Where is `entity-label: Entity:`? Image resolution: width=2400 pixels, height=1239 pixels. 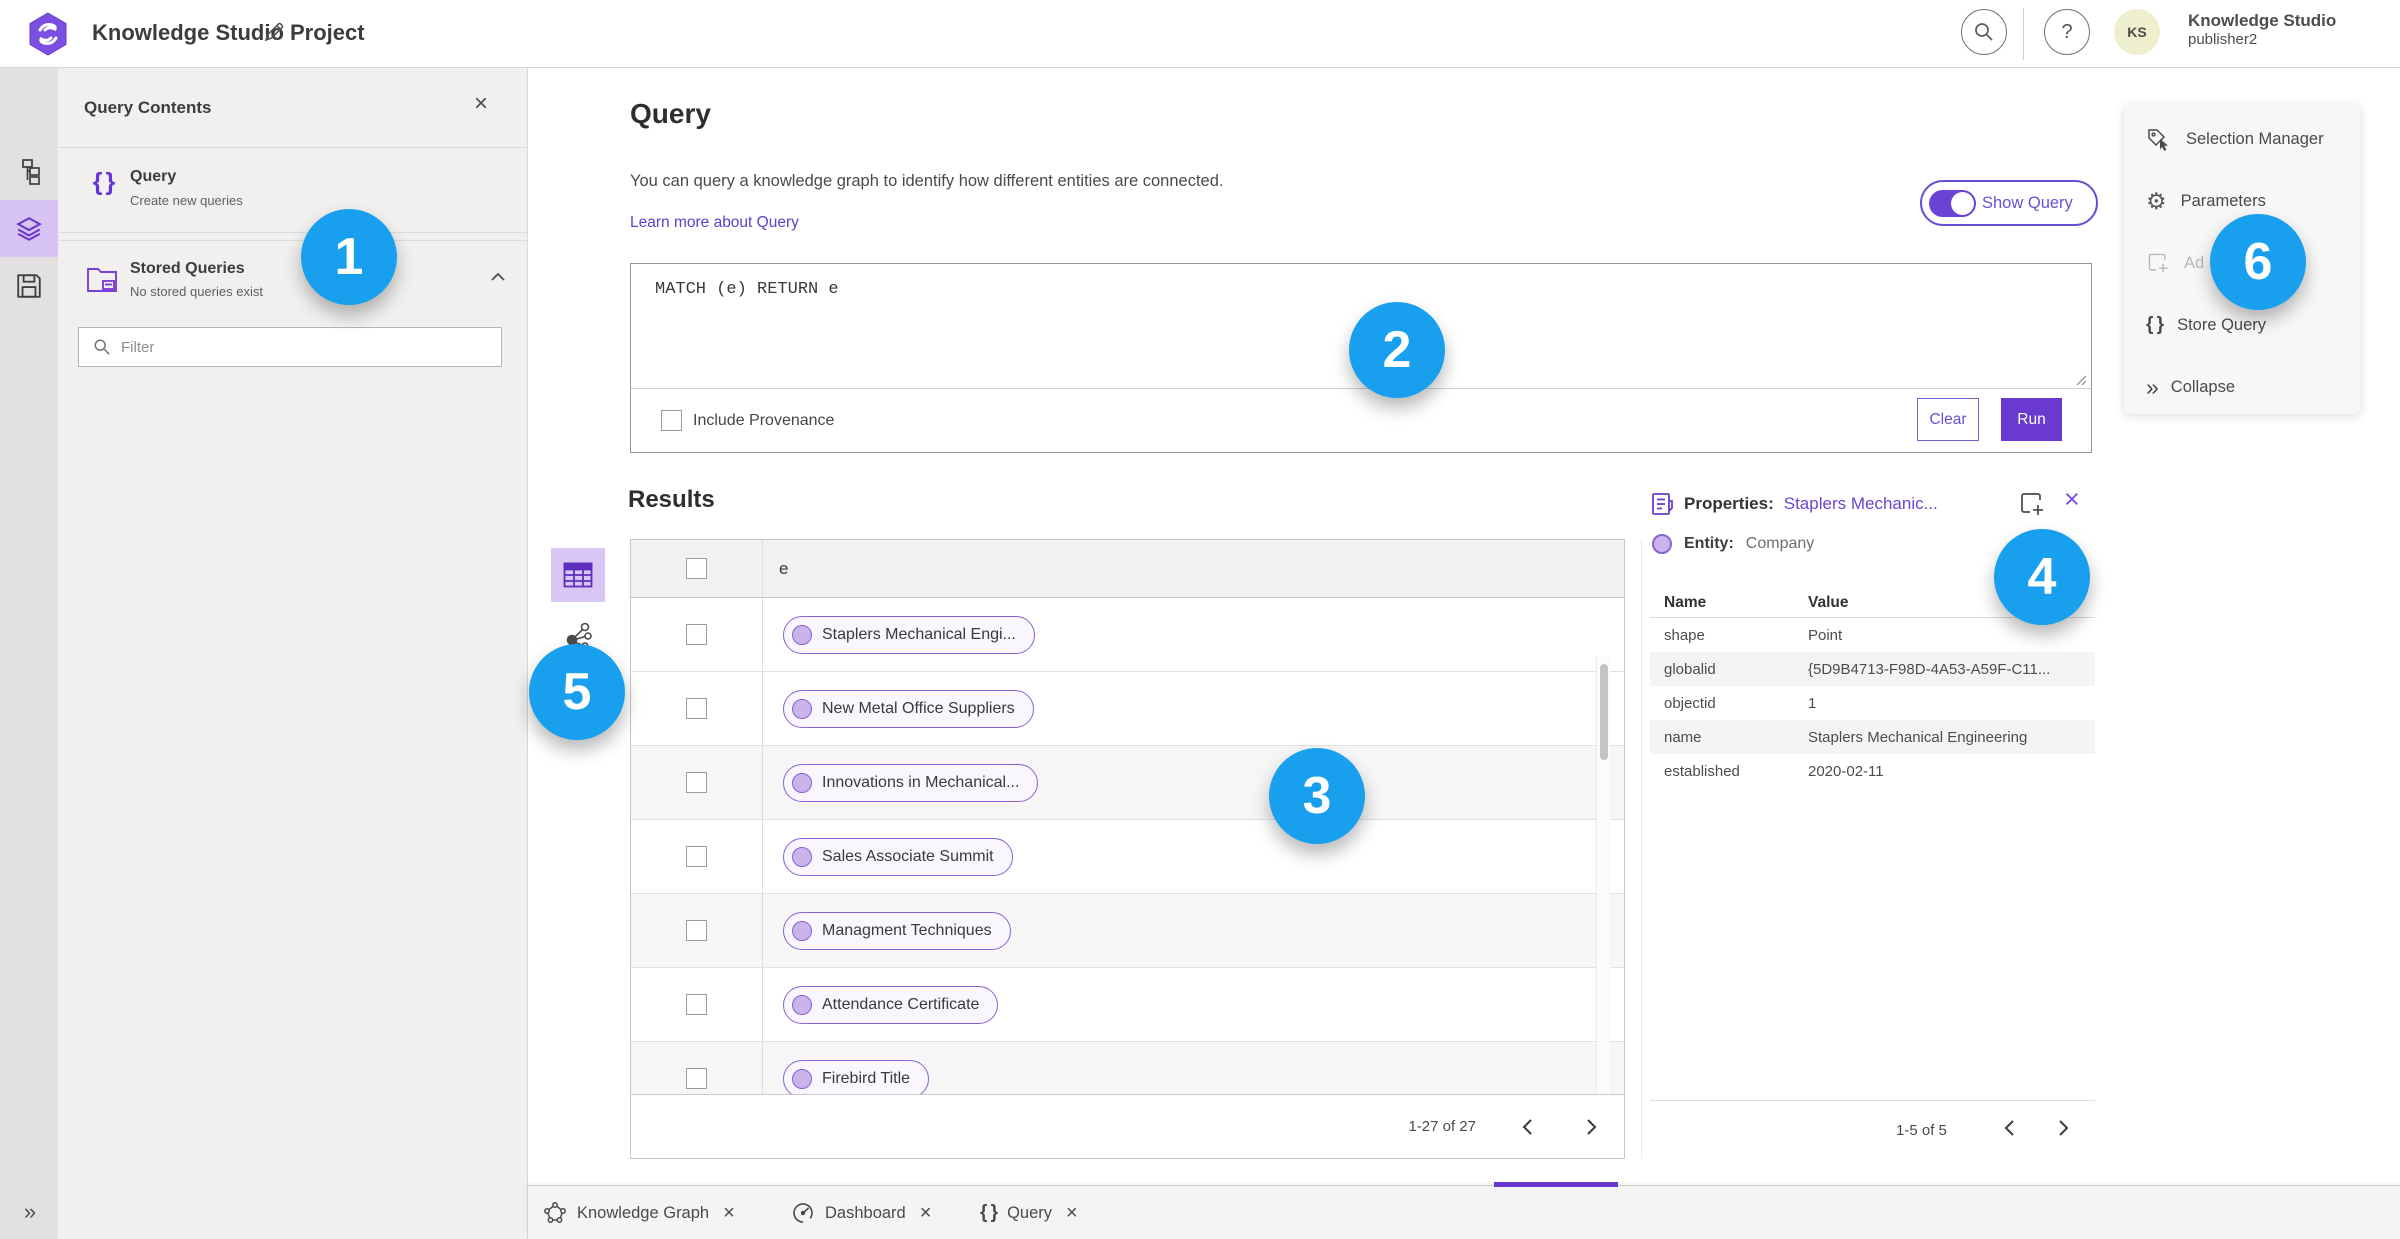 entity-label: Entity: is located at coordinates (1709, 543).